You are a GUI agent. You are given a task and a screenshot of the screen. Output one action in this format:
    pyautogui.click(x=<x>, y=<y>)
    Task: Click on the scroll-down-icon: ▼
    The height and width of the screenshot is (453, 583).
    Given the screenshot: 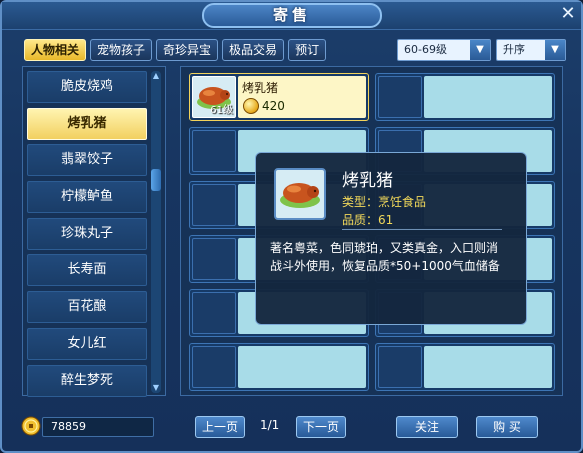 What is the action you would take?
    pyautogui.click(x=156, y=388)
    